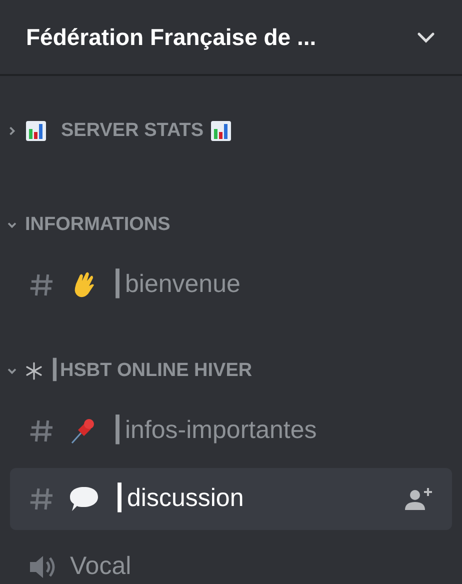 The width and height of the screenshot is (462, 584). What do you see at coordinates (101, 566) in the screenshot?
I see `channel-name: Vocal` at bounding box center [101, 566].